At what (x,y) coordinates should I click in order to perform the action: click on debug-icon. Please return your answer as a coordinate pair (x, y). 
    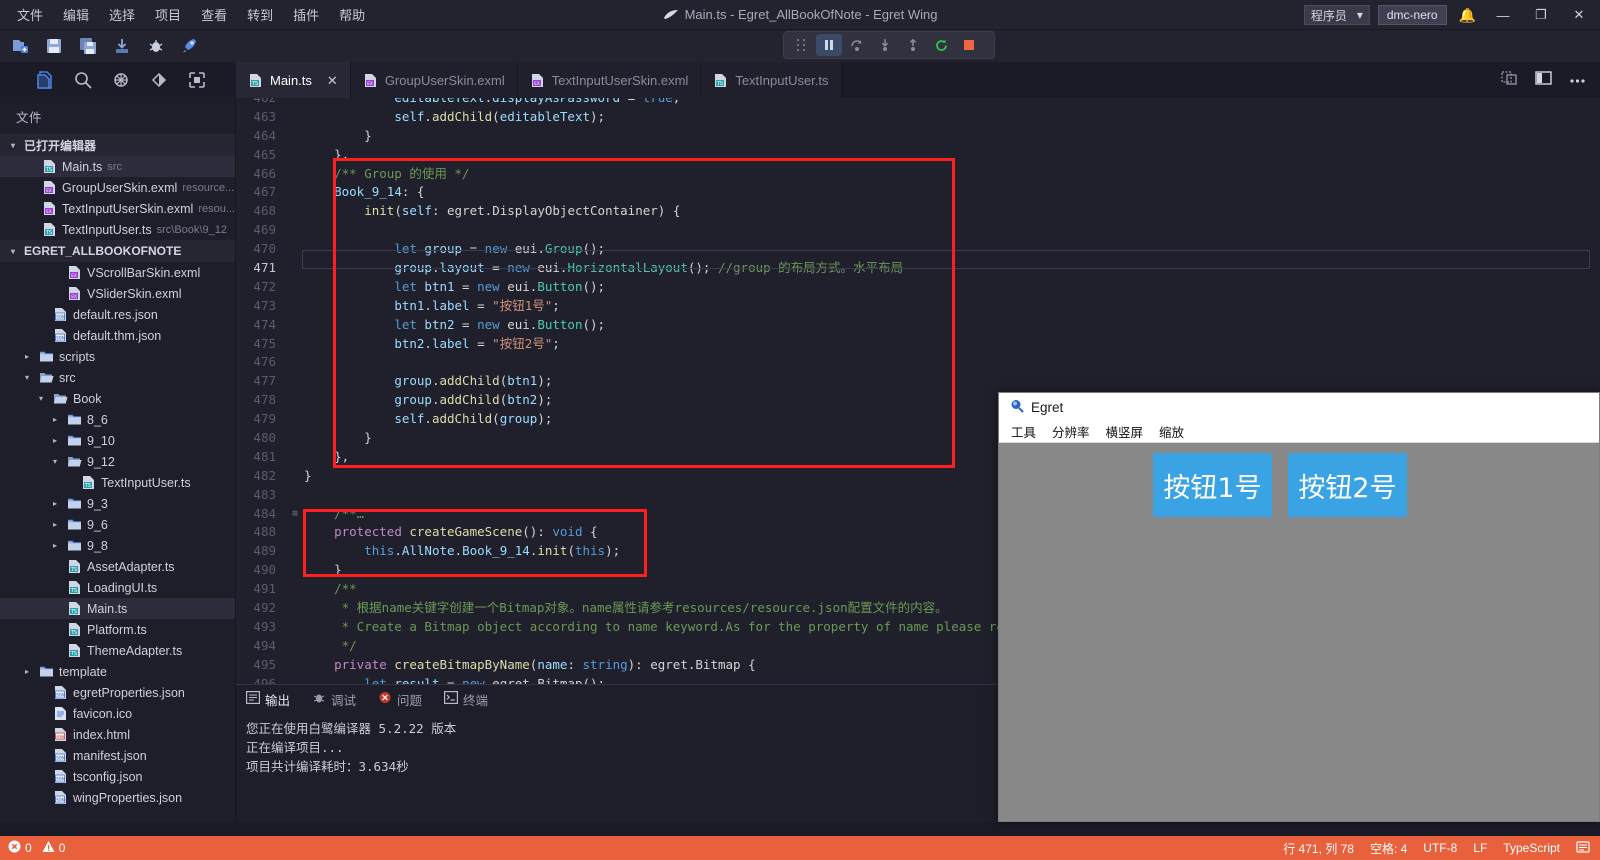
    Looking at the image, I should click on (121, 80).